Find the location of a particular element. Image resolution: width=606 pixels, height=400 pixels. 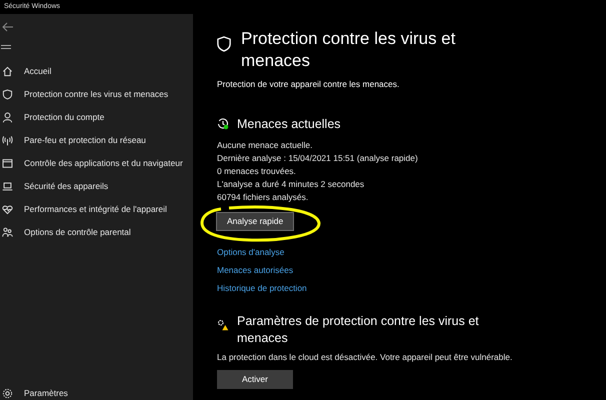

nav-item: Options de contrôle parental is located at coordinates (96, 232).